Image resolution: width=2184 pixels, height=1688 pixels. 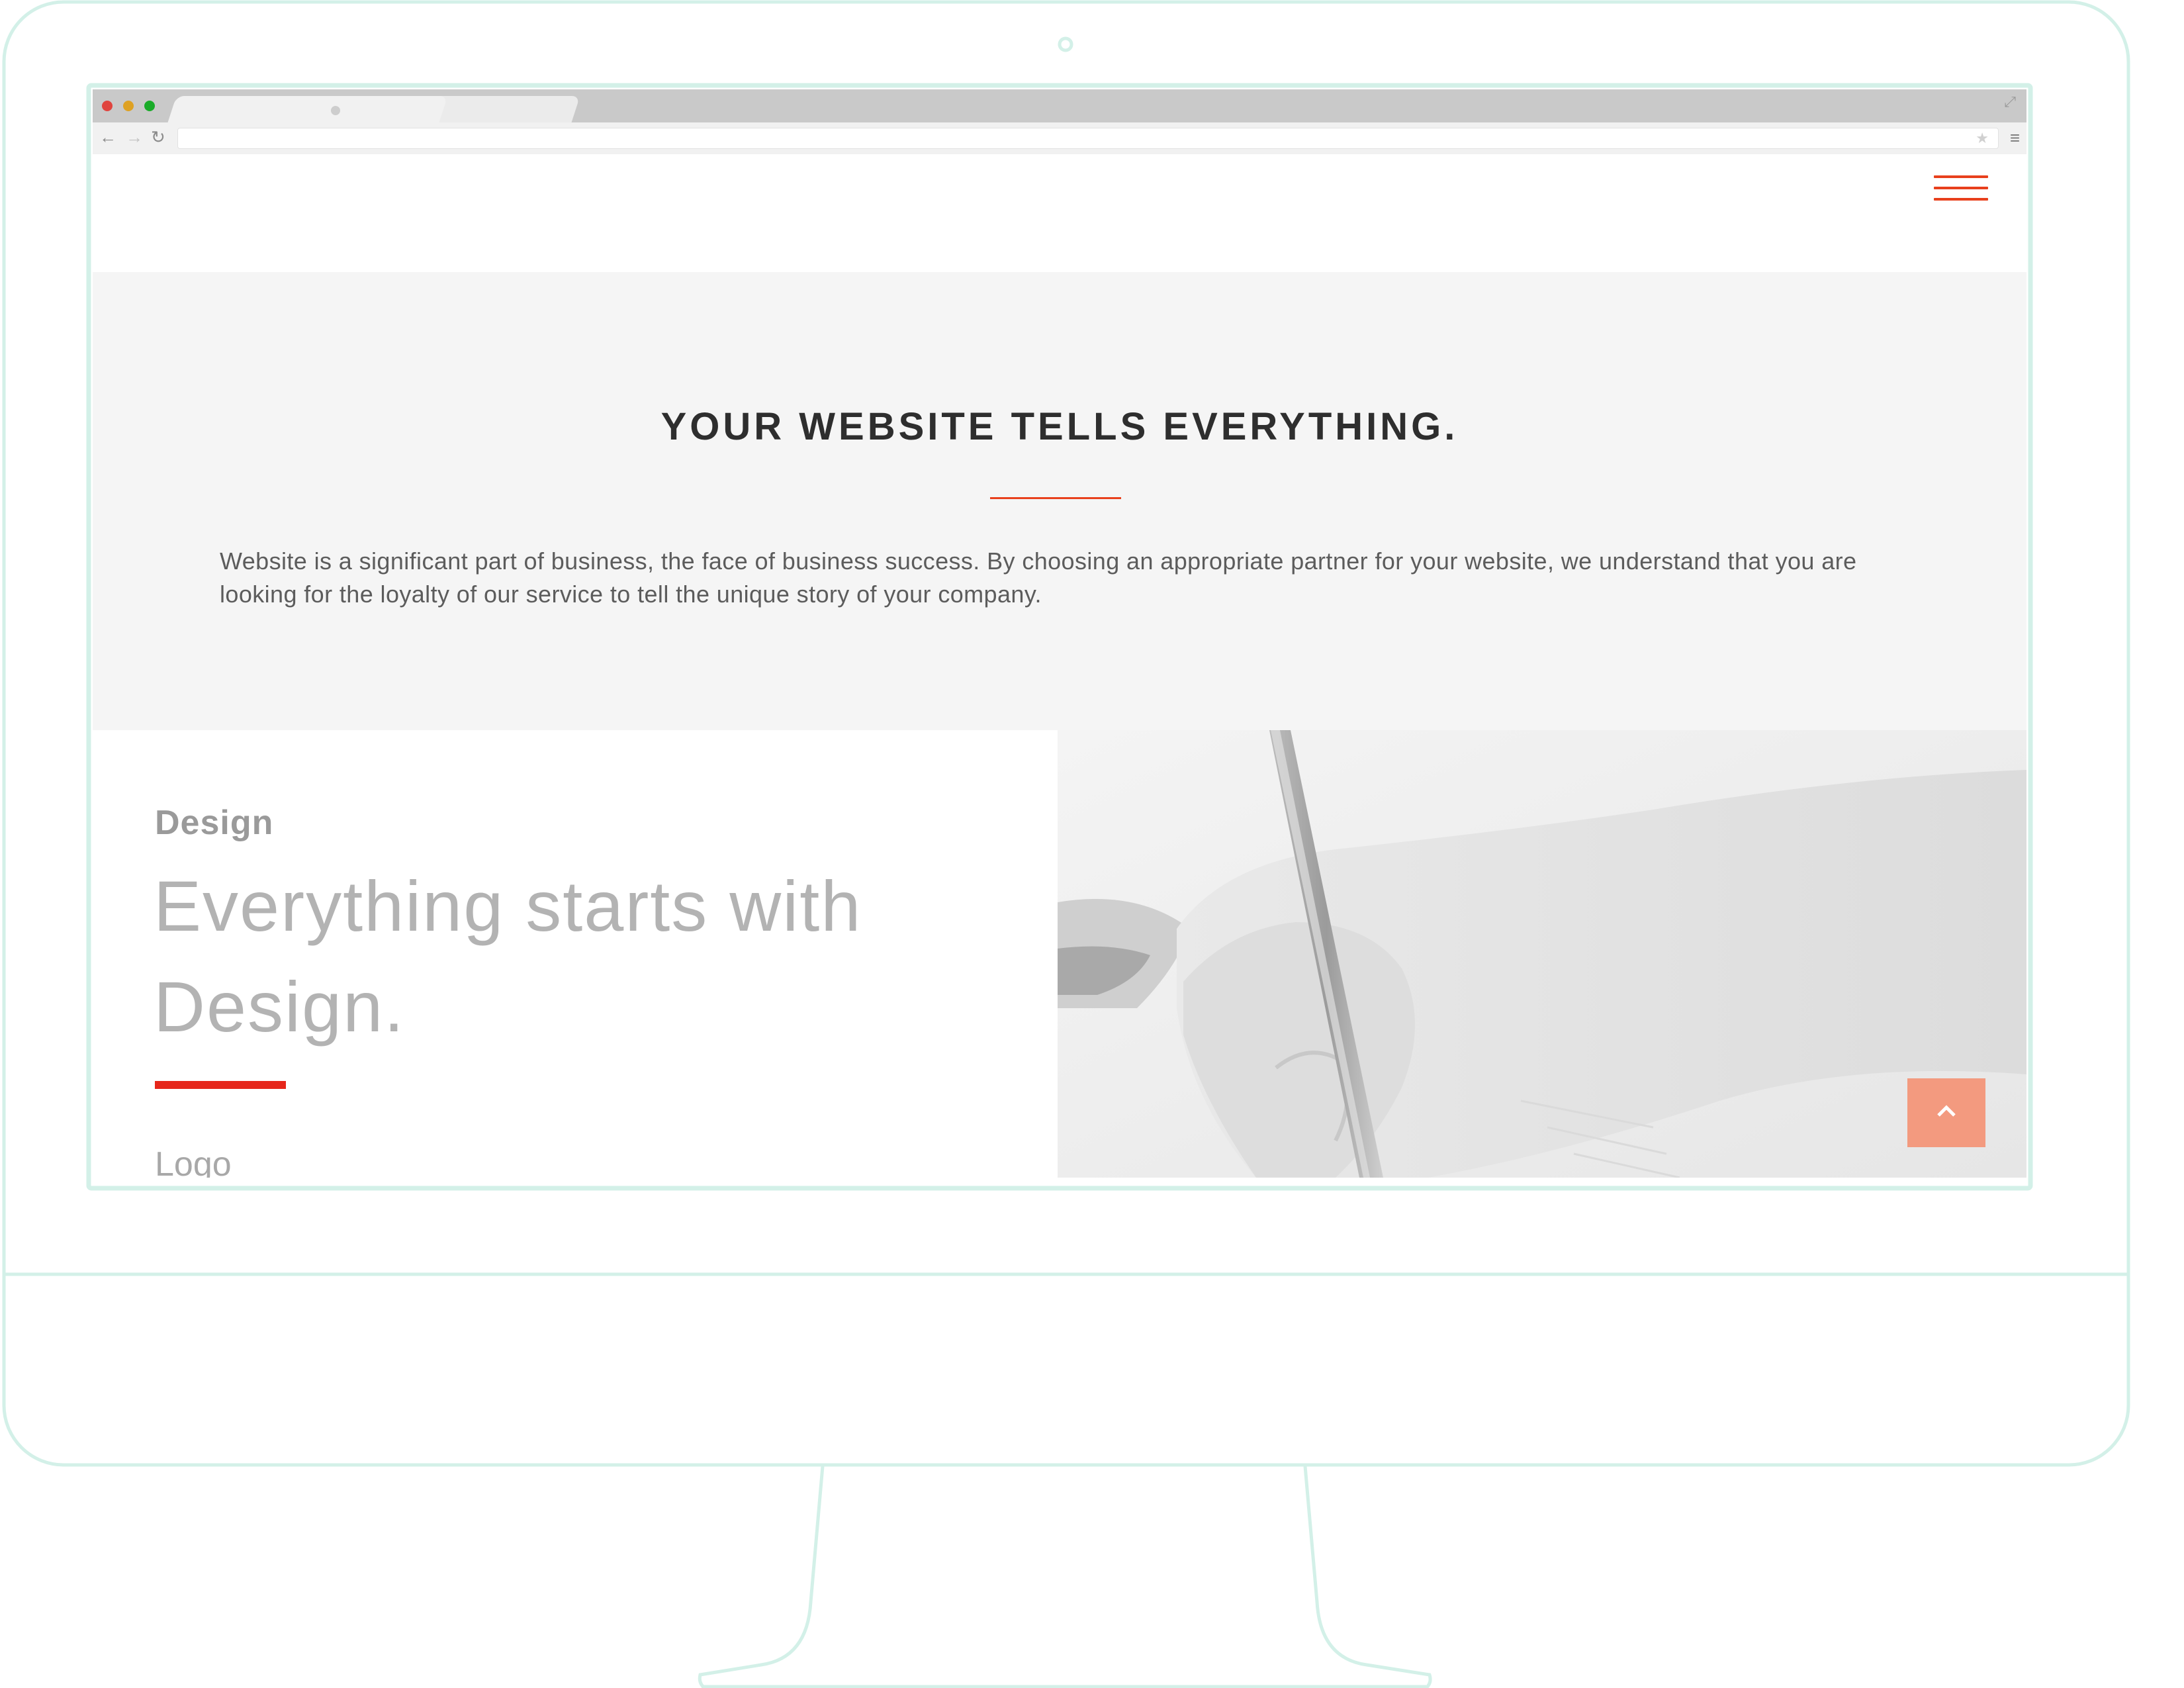 I want to click on back-to-top-button, so click(x=1946, y=1112).